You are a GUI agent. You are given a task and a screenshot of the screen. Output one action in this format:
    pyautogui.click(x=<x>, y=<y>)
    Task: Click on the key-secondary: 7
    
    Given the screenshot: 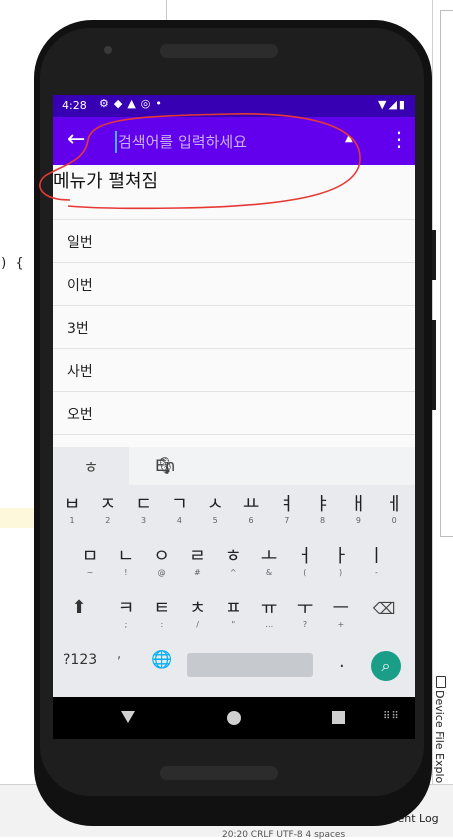 What is the action you would take?
    pyautogui.click(x=287, y=520)
    